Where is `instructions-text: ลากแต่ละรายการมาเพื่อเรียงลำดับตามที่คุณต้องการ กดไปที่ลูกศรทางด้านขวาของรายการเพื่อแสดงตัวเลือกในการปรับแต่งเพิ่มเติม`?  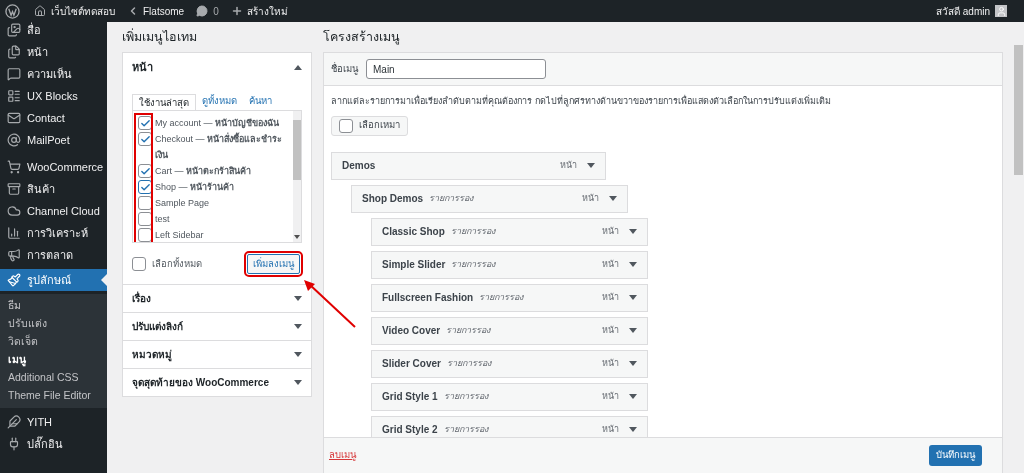 instructions-text: ลากแต่ละรายการมาเพื่อเรียงลำดับตามที่คุณต้องการ กดไปที่ลูกศรทางด้านขวาของรายการเพื่อแสดงตัวเลือกในการปรับแต่งเพิ่มเติม is located at coordinates (581, 102).